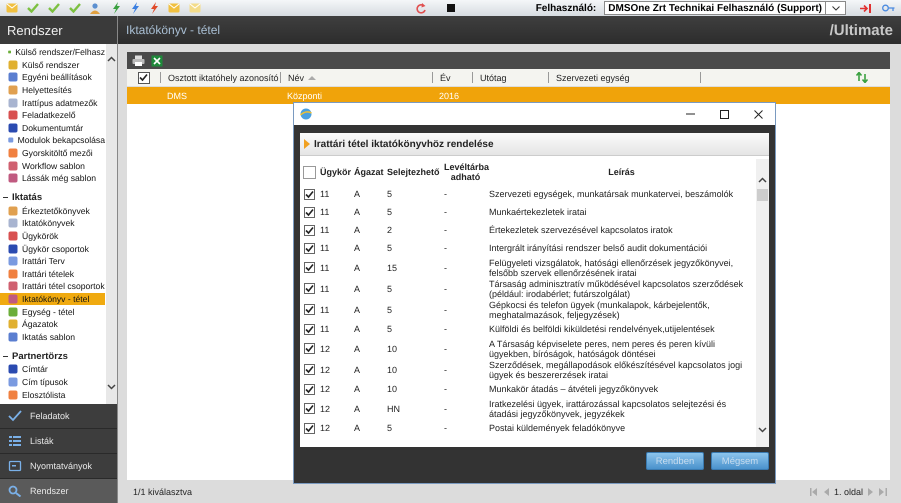  Describe the element at coordinates (52, 140) in the screenshot. I see `sidebar-item: Modulok bekapcsolása` at that location.